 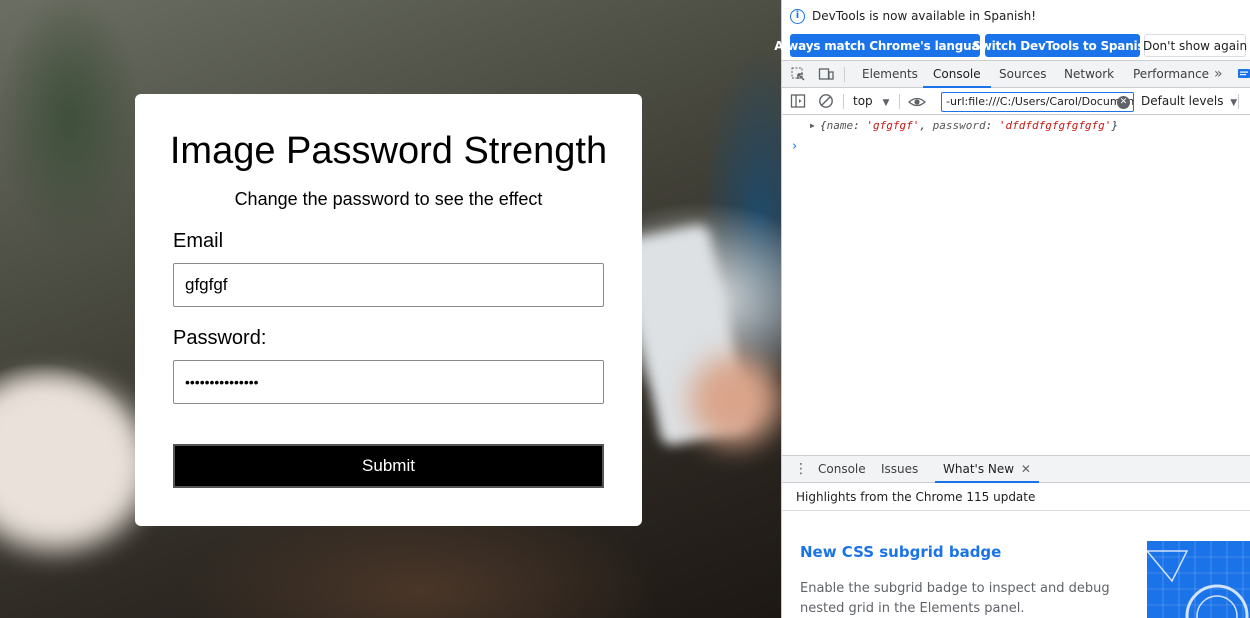 What do you see at coordinates (206, 284) in the screenshot?
I see `email-value: gfgfgf` at bounding box center [206, 284].